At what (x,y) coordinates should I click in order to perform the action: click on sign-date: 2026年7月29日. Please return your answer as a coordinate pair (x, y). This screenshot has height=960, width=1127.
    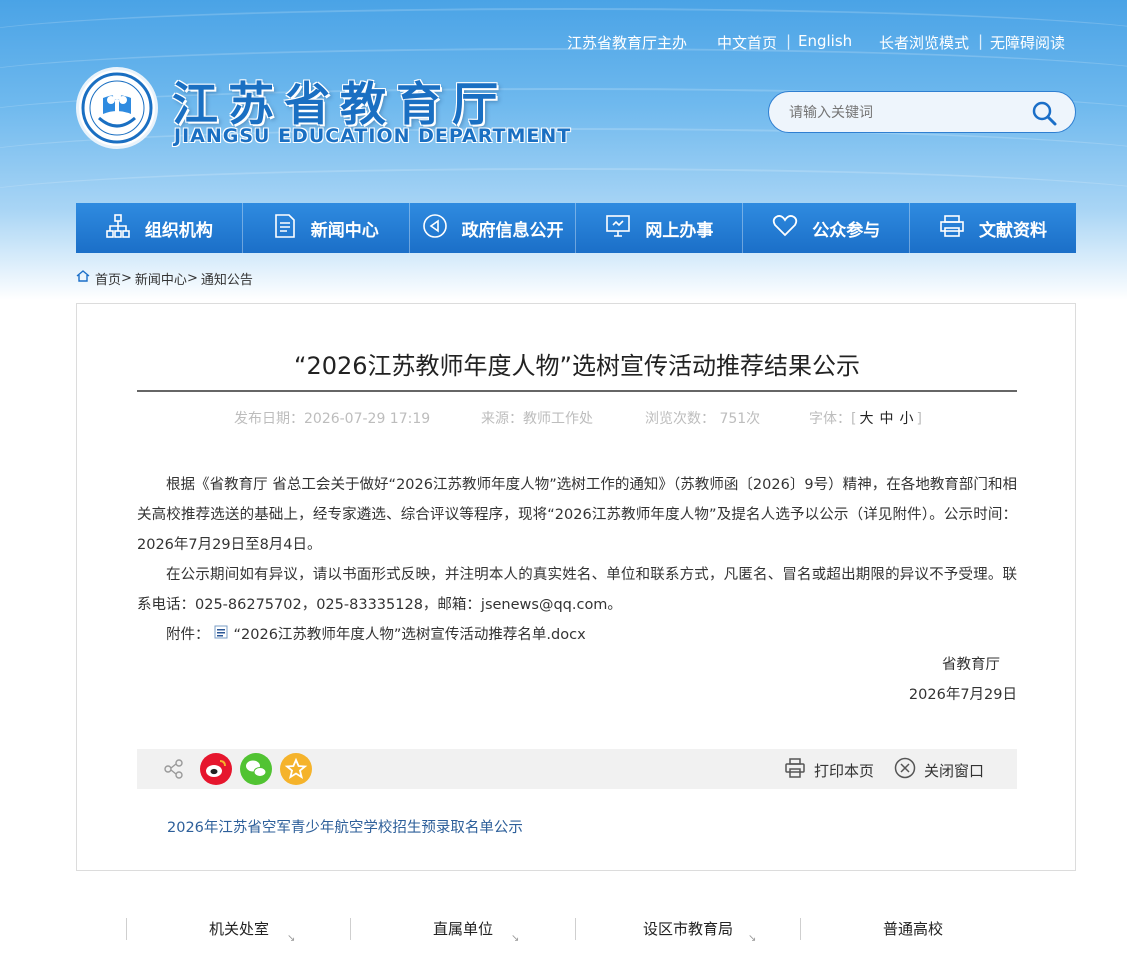
    Looking at the image, I should click on (962, 695).